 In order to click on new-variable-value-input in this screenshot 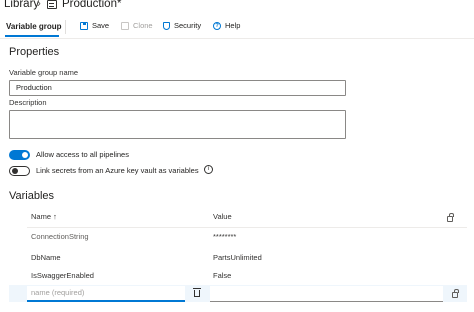, I will do `click(326, 294)`.